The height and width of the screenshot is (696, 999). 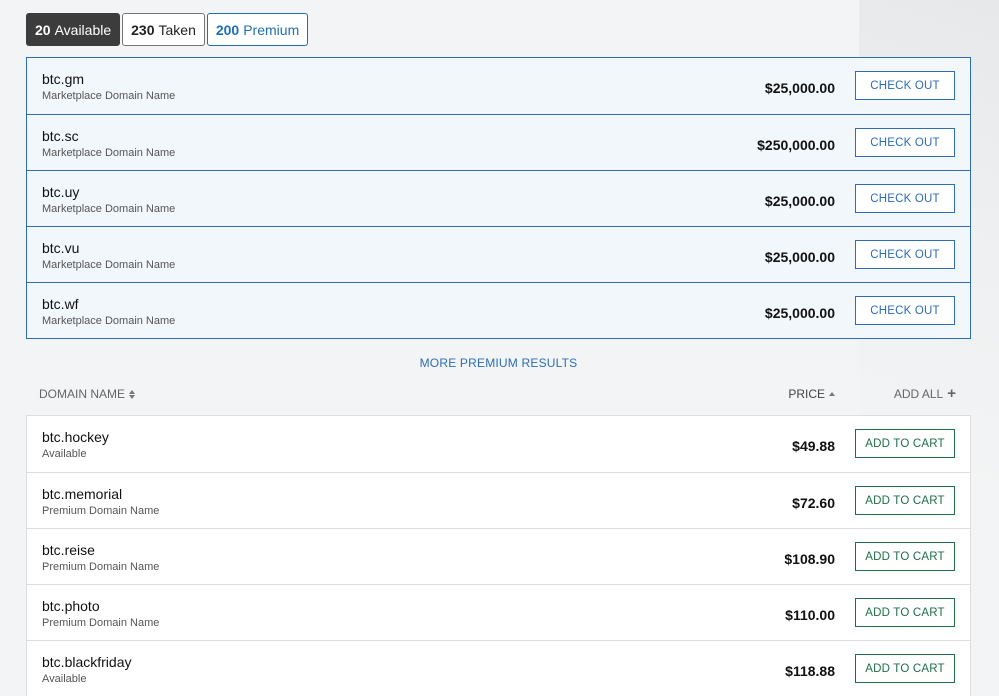 I want to click on domain-name: btc.photo, so click(x=71, y=606).